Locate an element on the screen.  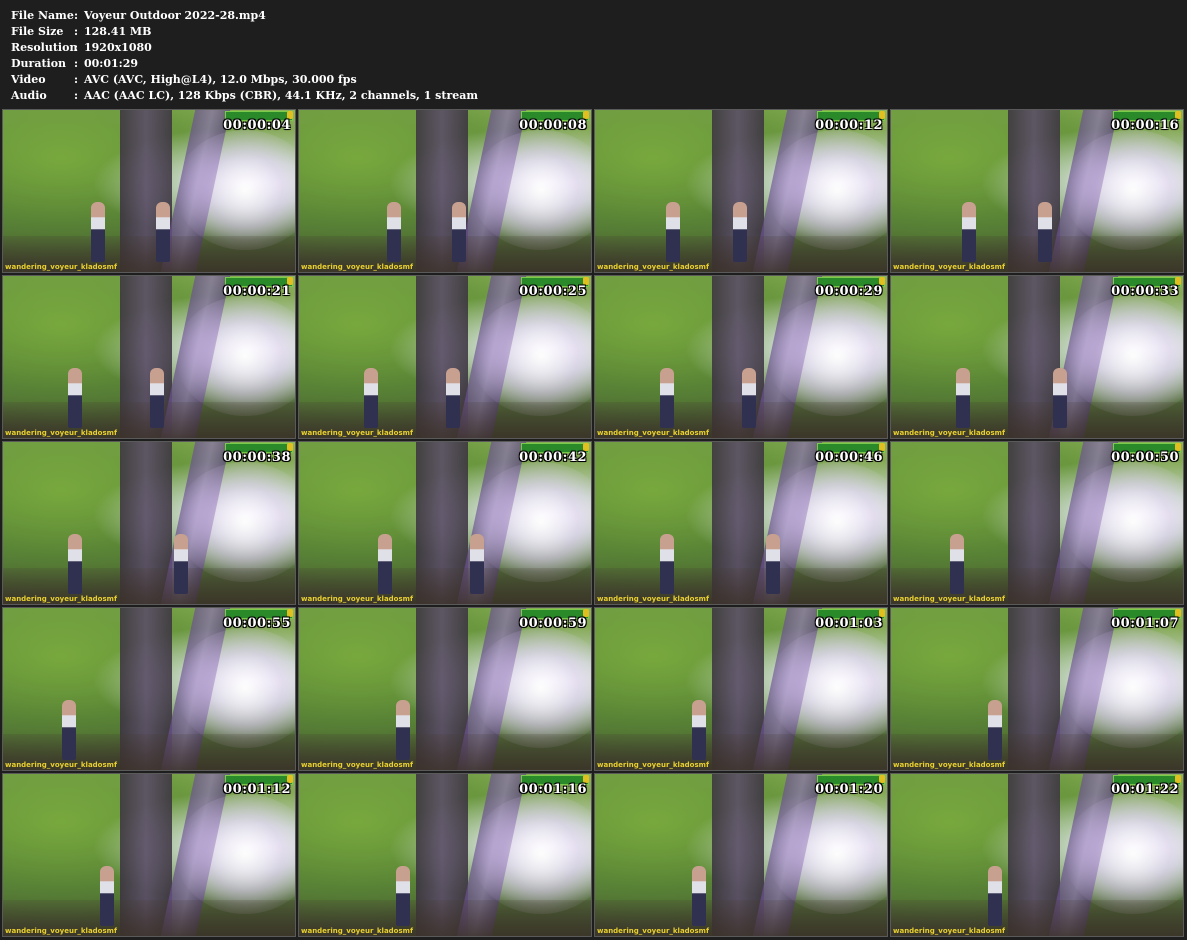
info-label: File Size is located at coordinates (37, 31).